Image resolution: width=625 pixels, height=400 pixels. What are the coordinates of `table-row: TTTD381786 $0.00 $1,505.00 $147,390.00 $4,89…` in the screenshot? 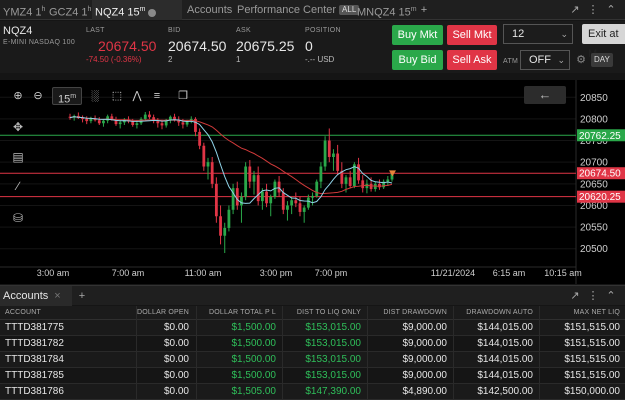 It's located at (312, 392).